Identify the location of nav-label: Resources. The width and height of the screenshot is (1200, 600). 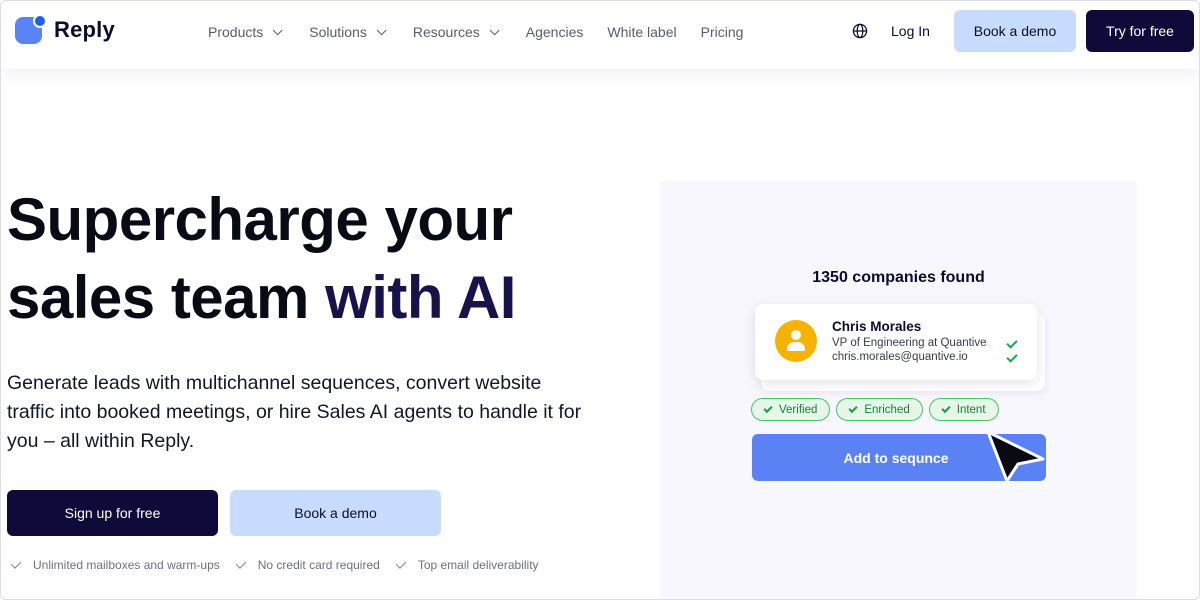
(446, 32).